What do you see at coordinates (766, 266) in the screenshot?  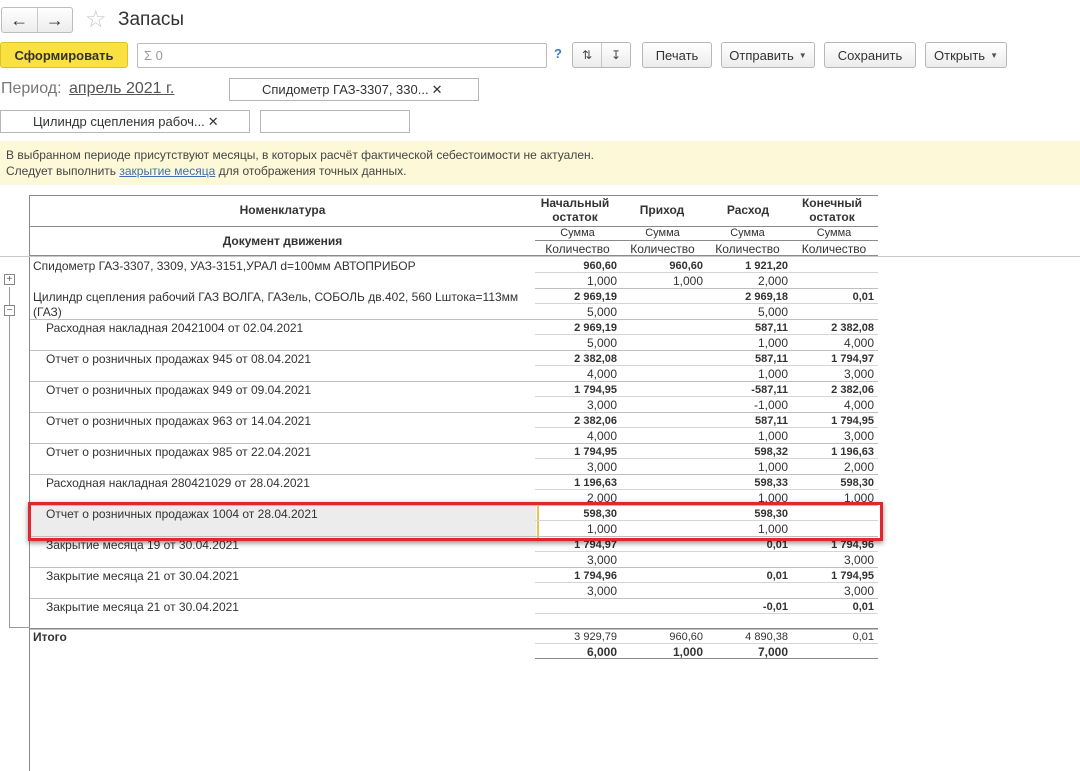 I see `cell-sum: 1 921,20` at bounding box center [766, 266].